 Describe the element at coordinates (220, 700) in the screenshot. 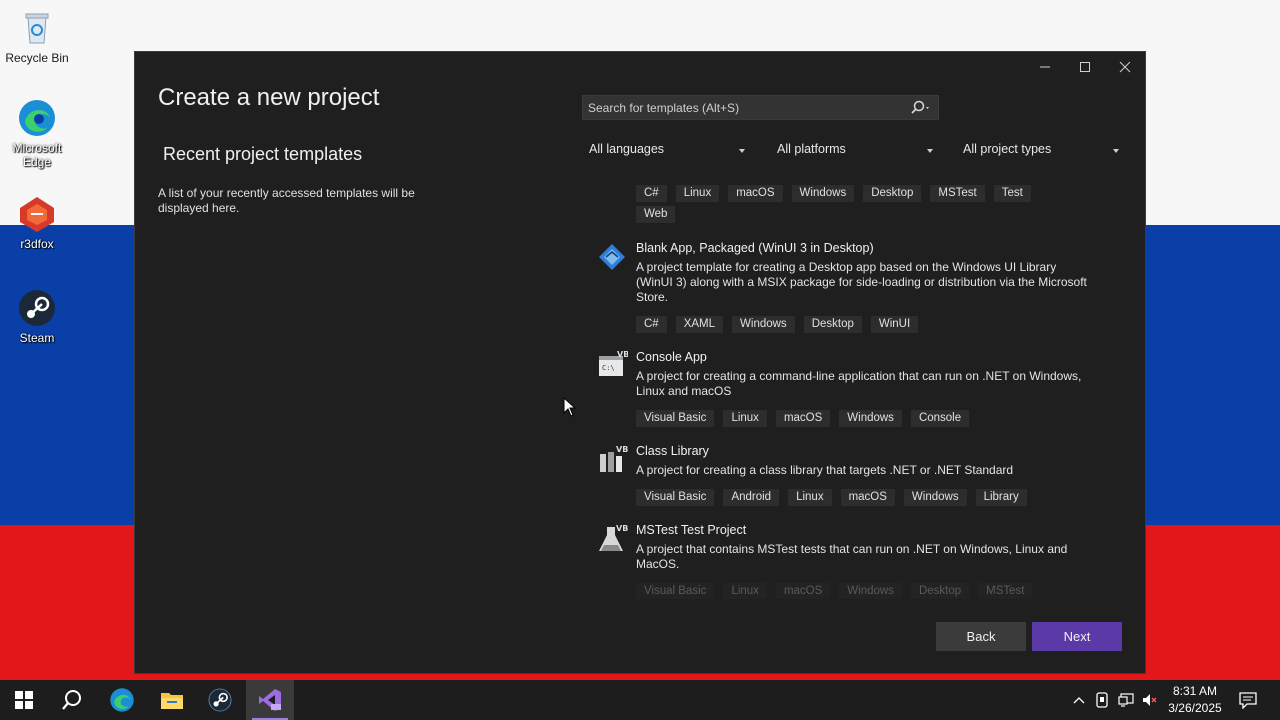

I see `taskbar-steam` at that location.